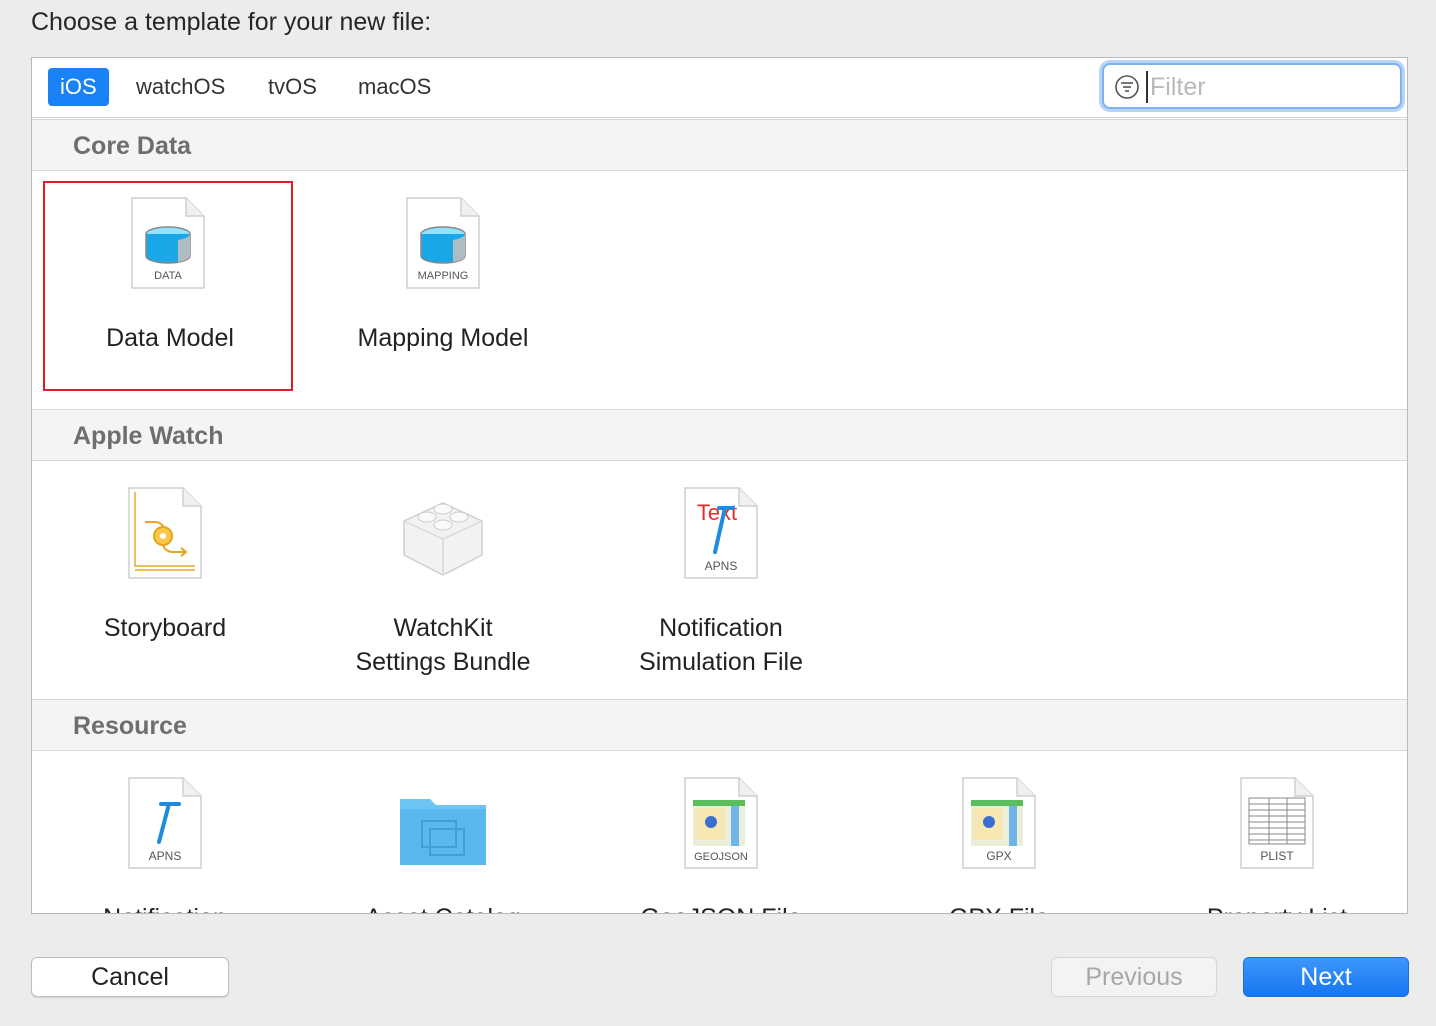 The height and width of the screenshot is (1026, 1436). I want to click on settings-bundle-icon, so click(443, 539).